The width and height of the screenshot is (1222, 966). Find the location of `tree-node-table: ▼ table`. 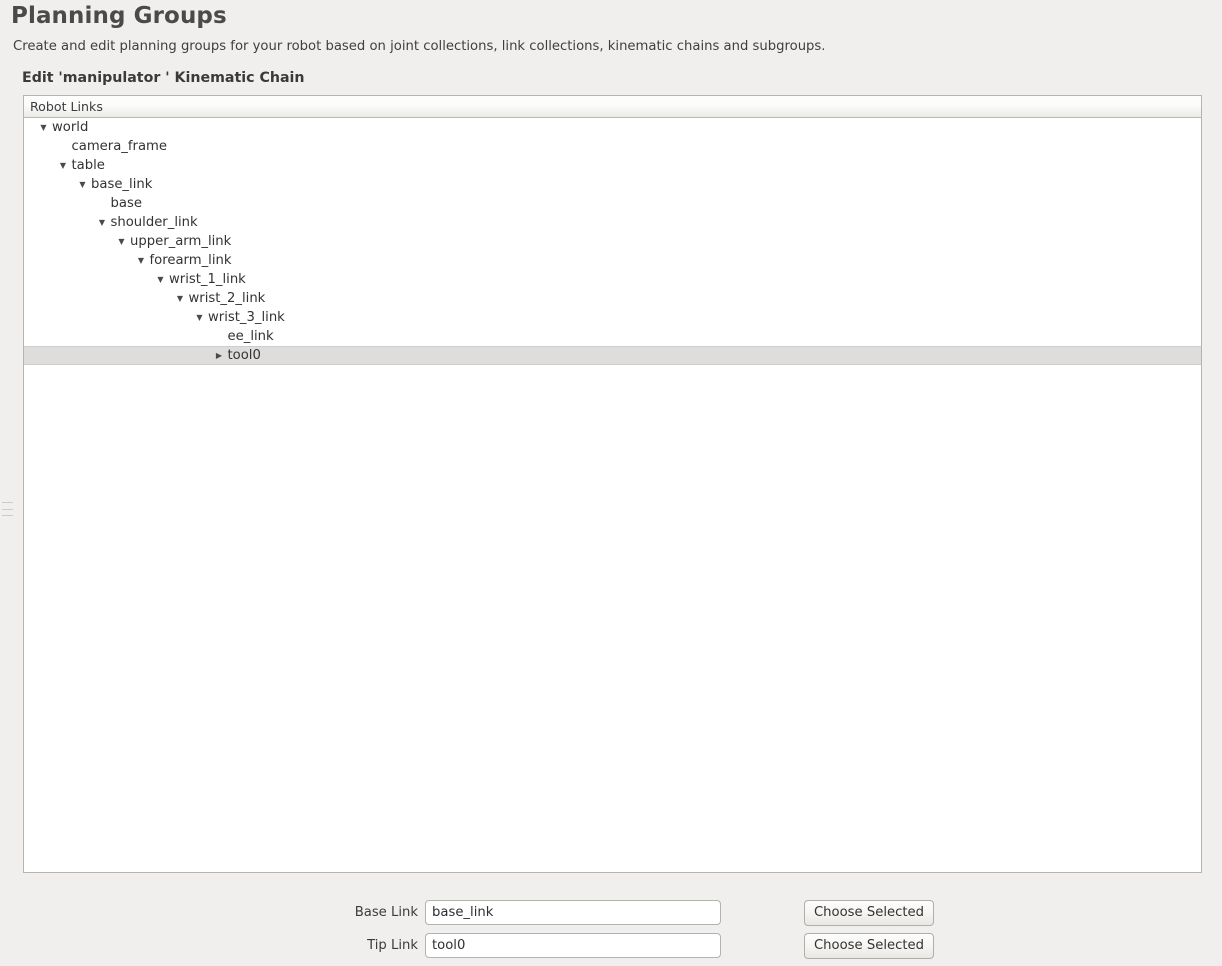

tree-node-table: ▼ table is located at coordinates (612, 165).